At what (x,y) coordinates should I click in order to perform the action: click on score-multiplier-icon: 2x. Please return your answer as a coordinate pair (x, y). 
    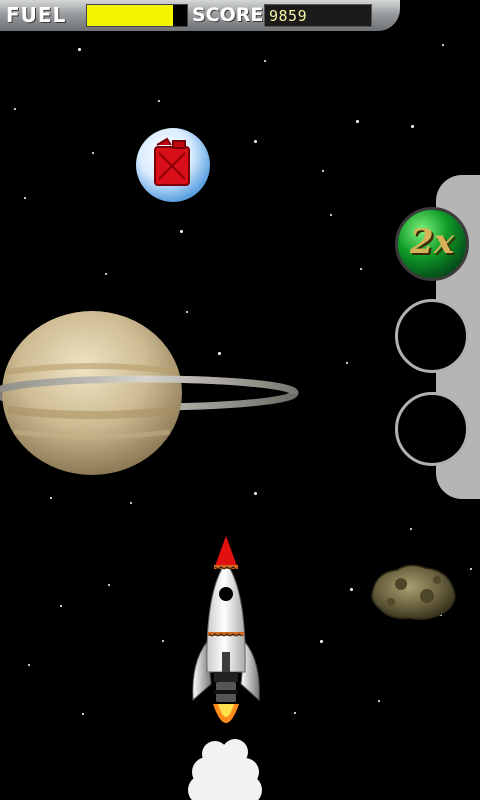
    Looking at the image, I should click on (432, 242).